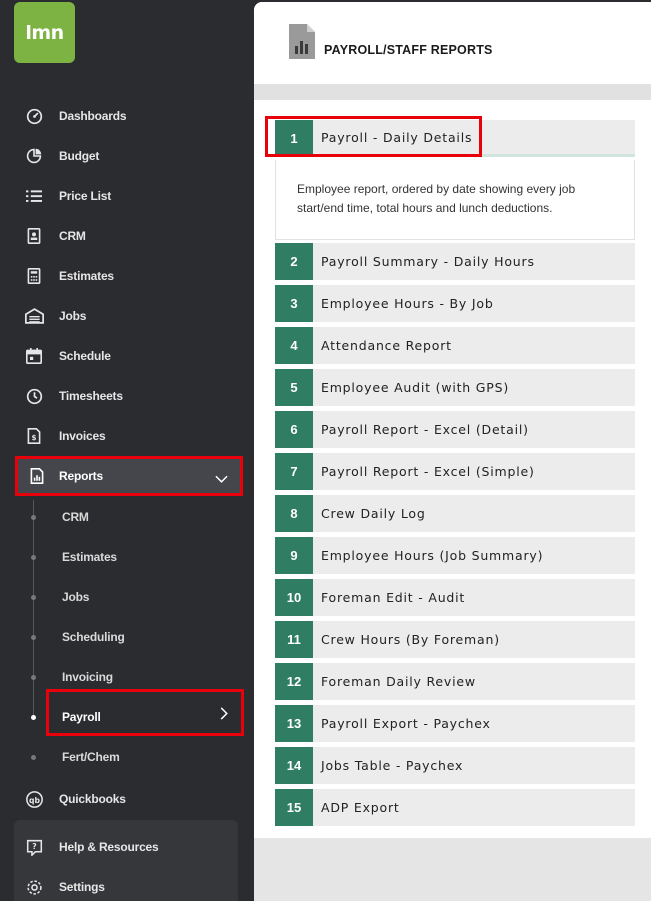 The image size is (651, 901). Describe the element at coordinates (81, 476) in the screenshot. I see `sidebar-item-label: Reports` at that location.